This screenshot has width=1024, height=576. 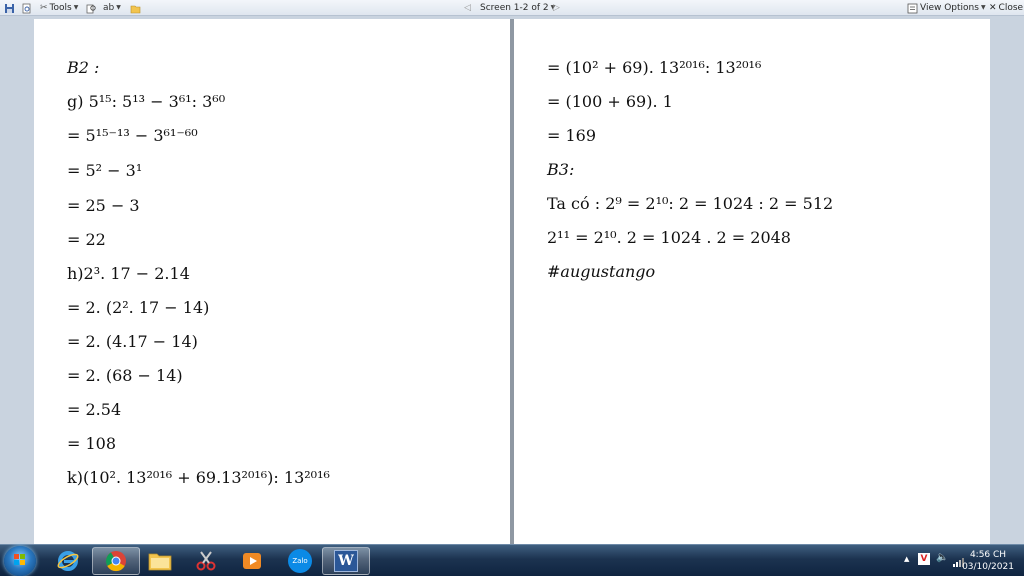 What do you see at coordinates (132, 135) in the screenshot?
I see `math-line-g-step1: = 5¹⁵⁻¹³ − 3⁶¹⁻⁶⁰` at bounding box center [132, 135].